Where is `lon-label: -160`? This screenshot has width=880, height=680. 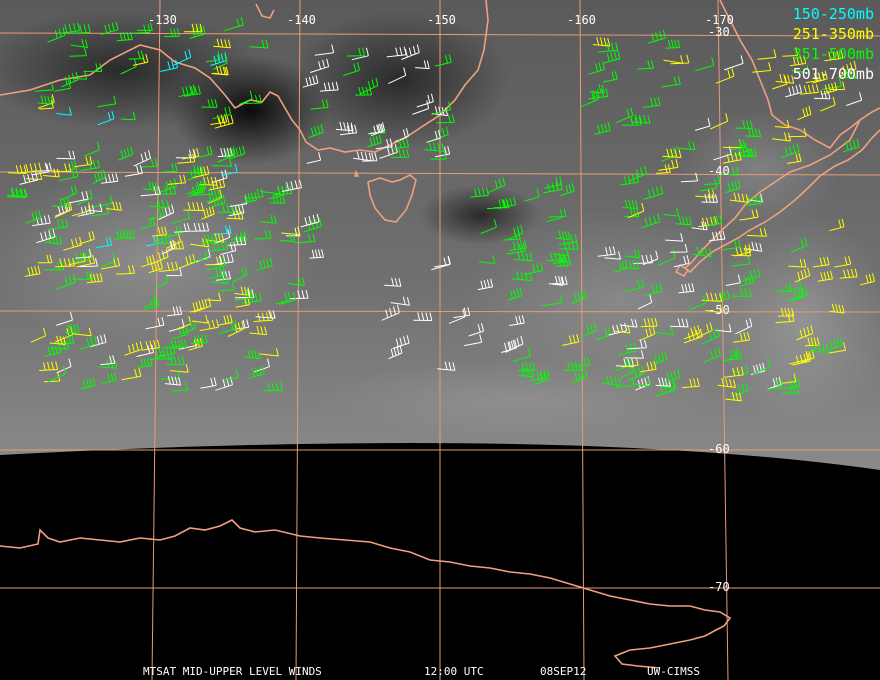
lon-label: -160 is located at coordinates (581, 20).